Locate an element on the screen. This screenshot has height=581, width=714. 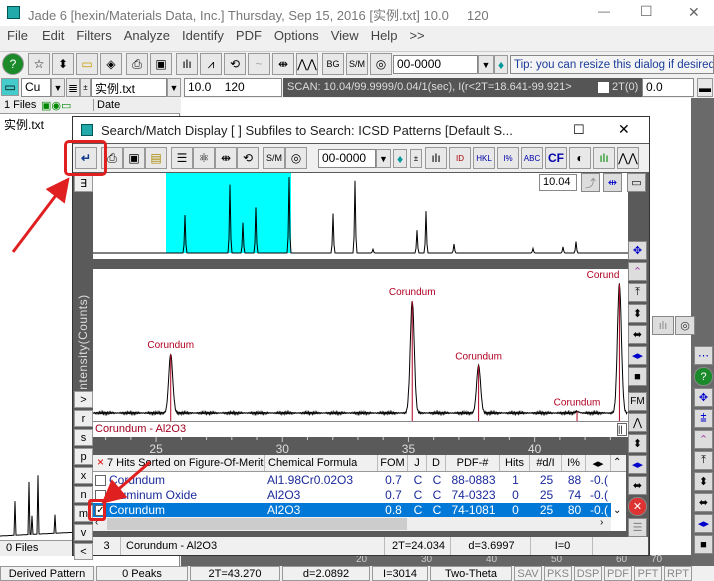
file-dropdown: ▼ is located at coordinates (174, 87).